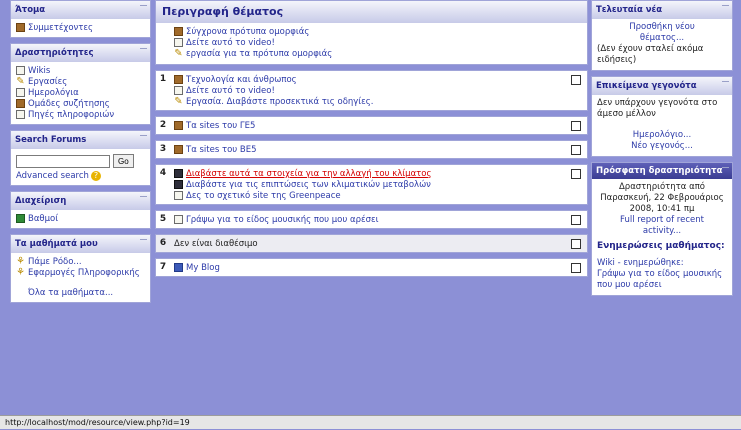  What do you see at coordinates (378, 53) in the screenshot?
I see `topic0-item: ✎ εργασία για τα πρότυπα ομορφιάς` at bounding box center [378, 53].